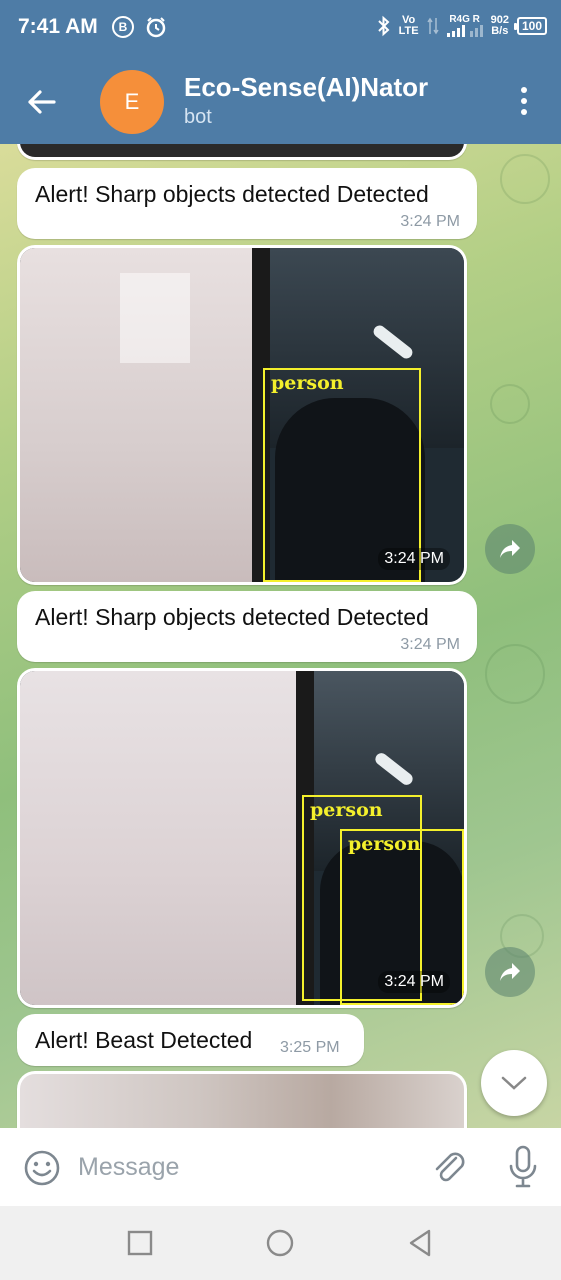  Describe the element at coordinates (280, 29) in the screenshot. I see `status-bar: 7:41 AM B Vo LTE R4G R 902 B/s 100` at that location.